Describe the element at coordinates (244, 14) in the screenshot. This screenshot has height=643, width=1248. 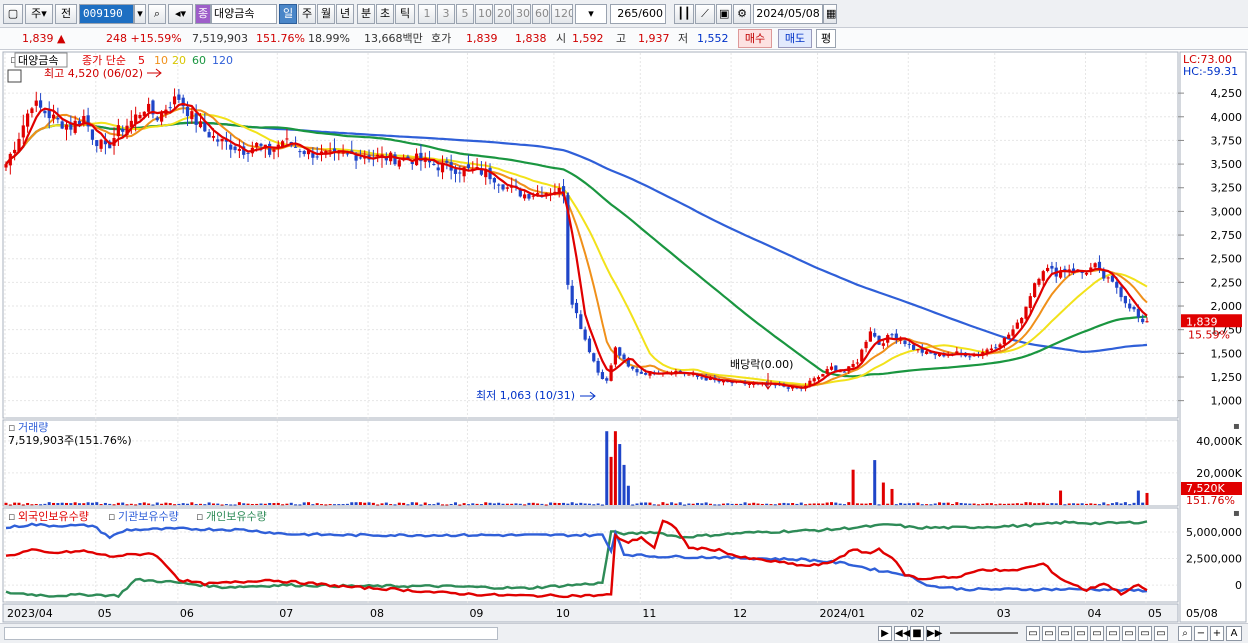
I see `stock-name: 대양금속` at that location.